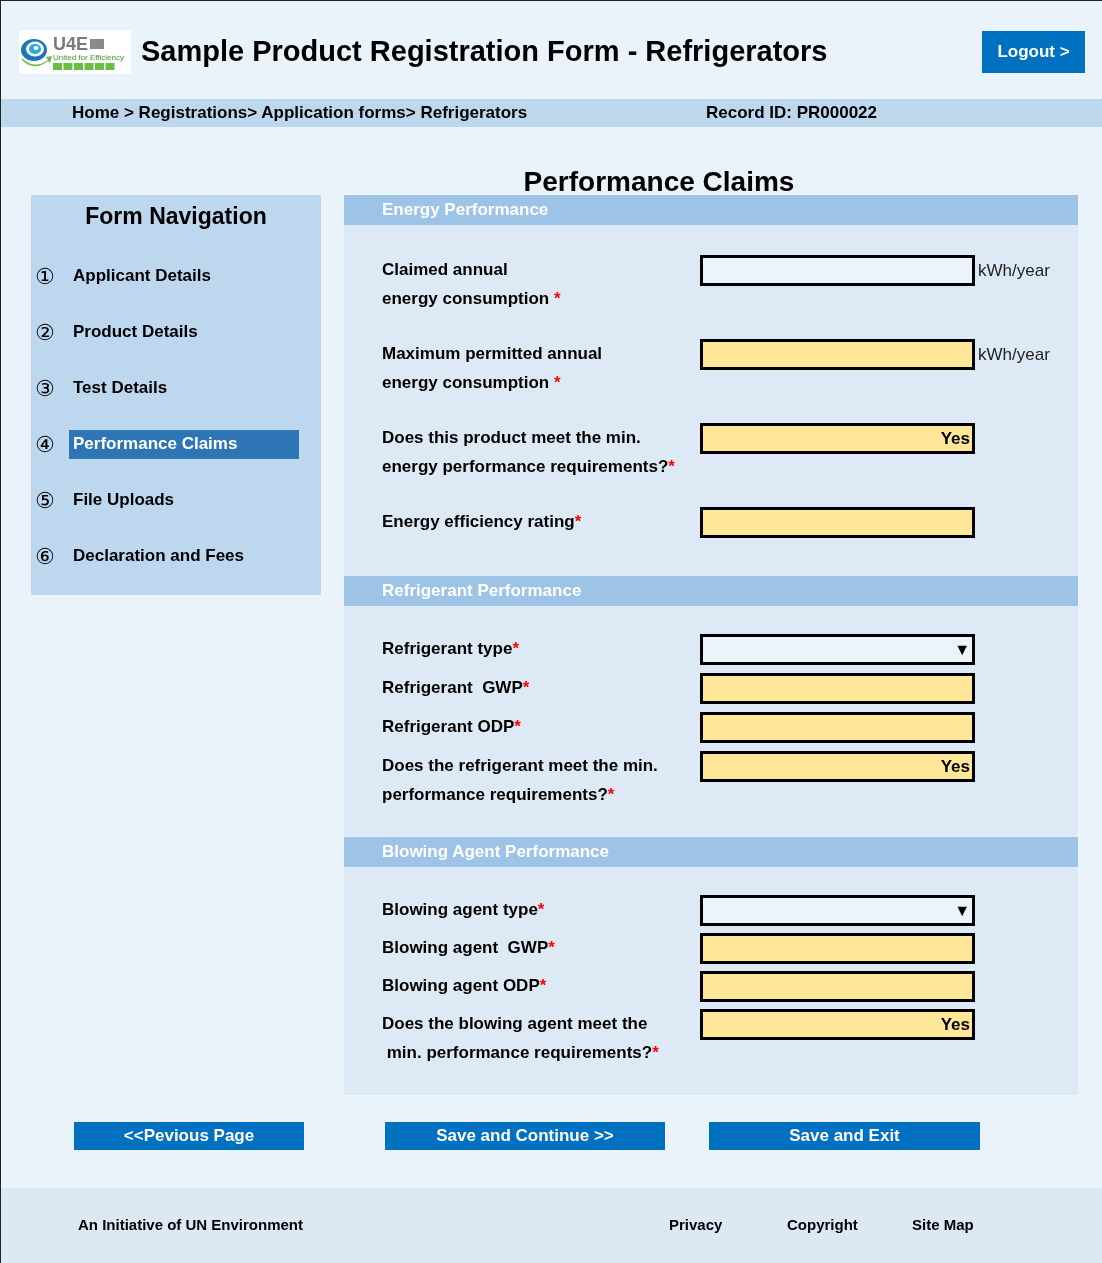 Image resolution: width=1102 pixels, height=1263 pixels. Describe the element at coordinates (469, 948) in the screenshot. I see `field-label: Blowing agent GWP*` at that location.